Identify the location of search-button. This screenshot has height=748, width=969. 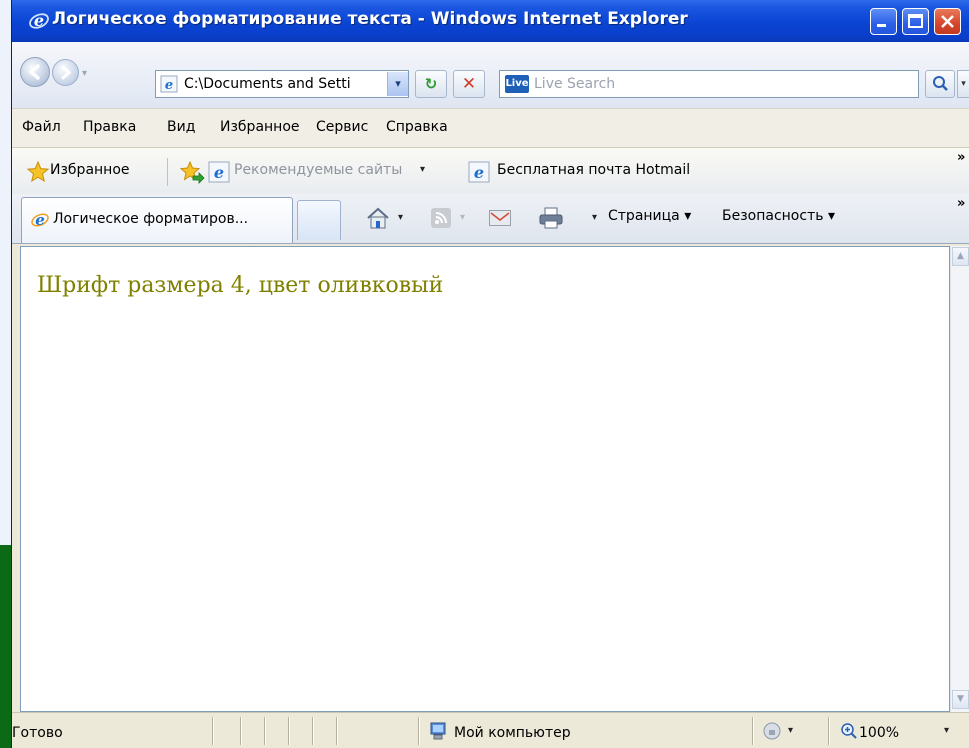
(940, 84).